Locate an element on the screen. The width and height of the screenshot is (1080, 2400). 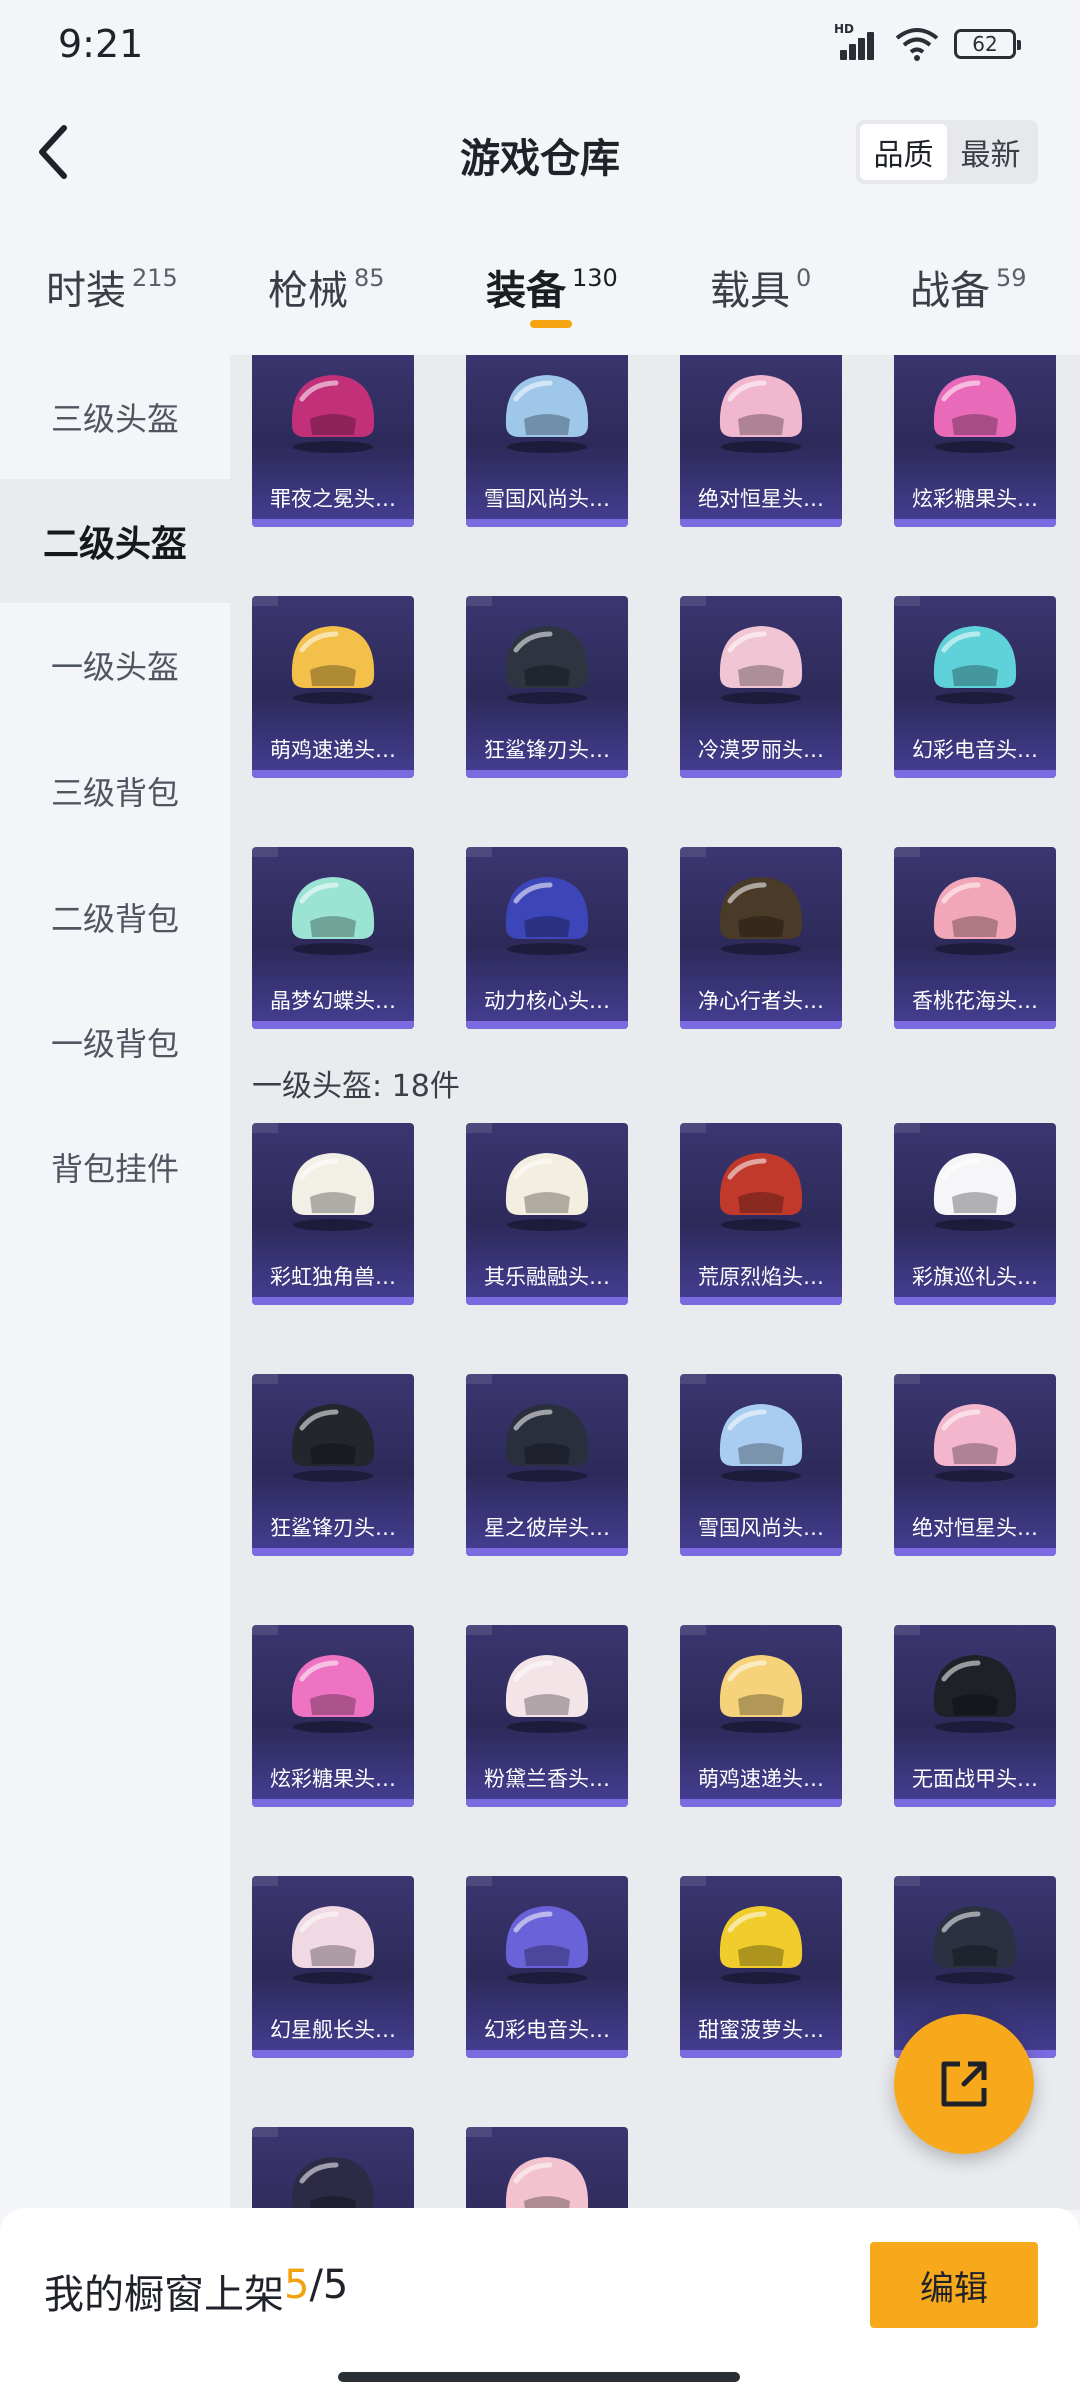
edit-button: 编辑 is located at coordinates (954, 2285).